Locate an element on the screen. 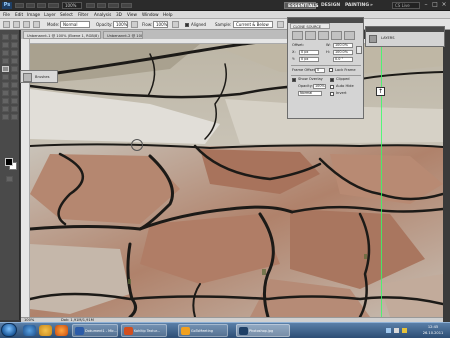 This screenshot has width=450, height=338. document-tab-1: Unbenannt-1 @ 100% (Ebene 1, RGB/8) is located at coordinates (62, 35).